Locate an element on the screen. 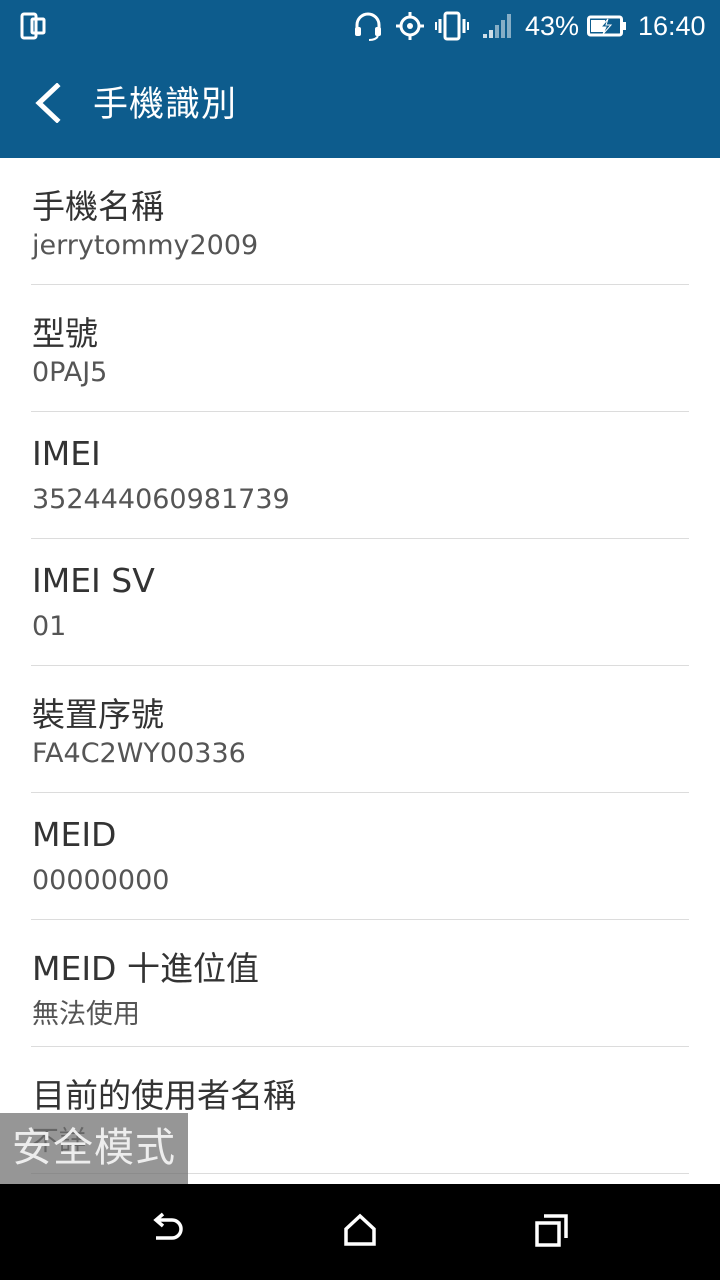 This screenshot has height=1280, width=720. back-arrow-icon is located at coordinates (48, 104).